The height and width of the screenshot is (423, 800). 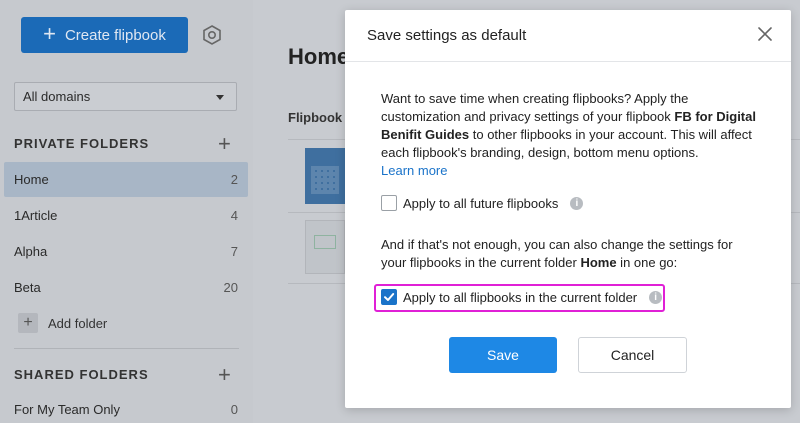 What do you see at coordinates (503, 355) in the screenshot?
I see `save-button: Save` at bounding box center [503, 355].